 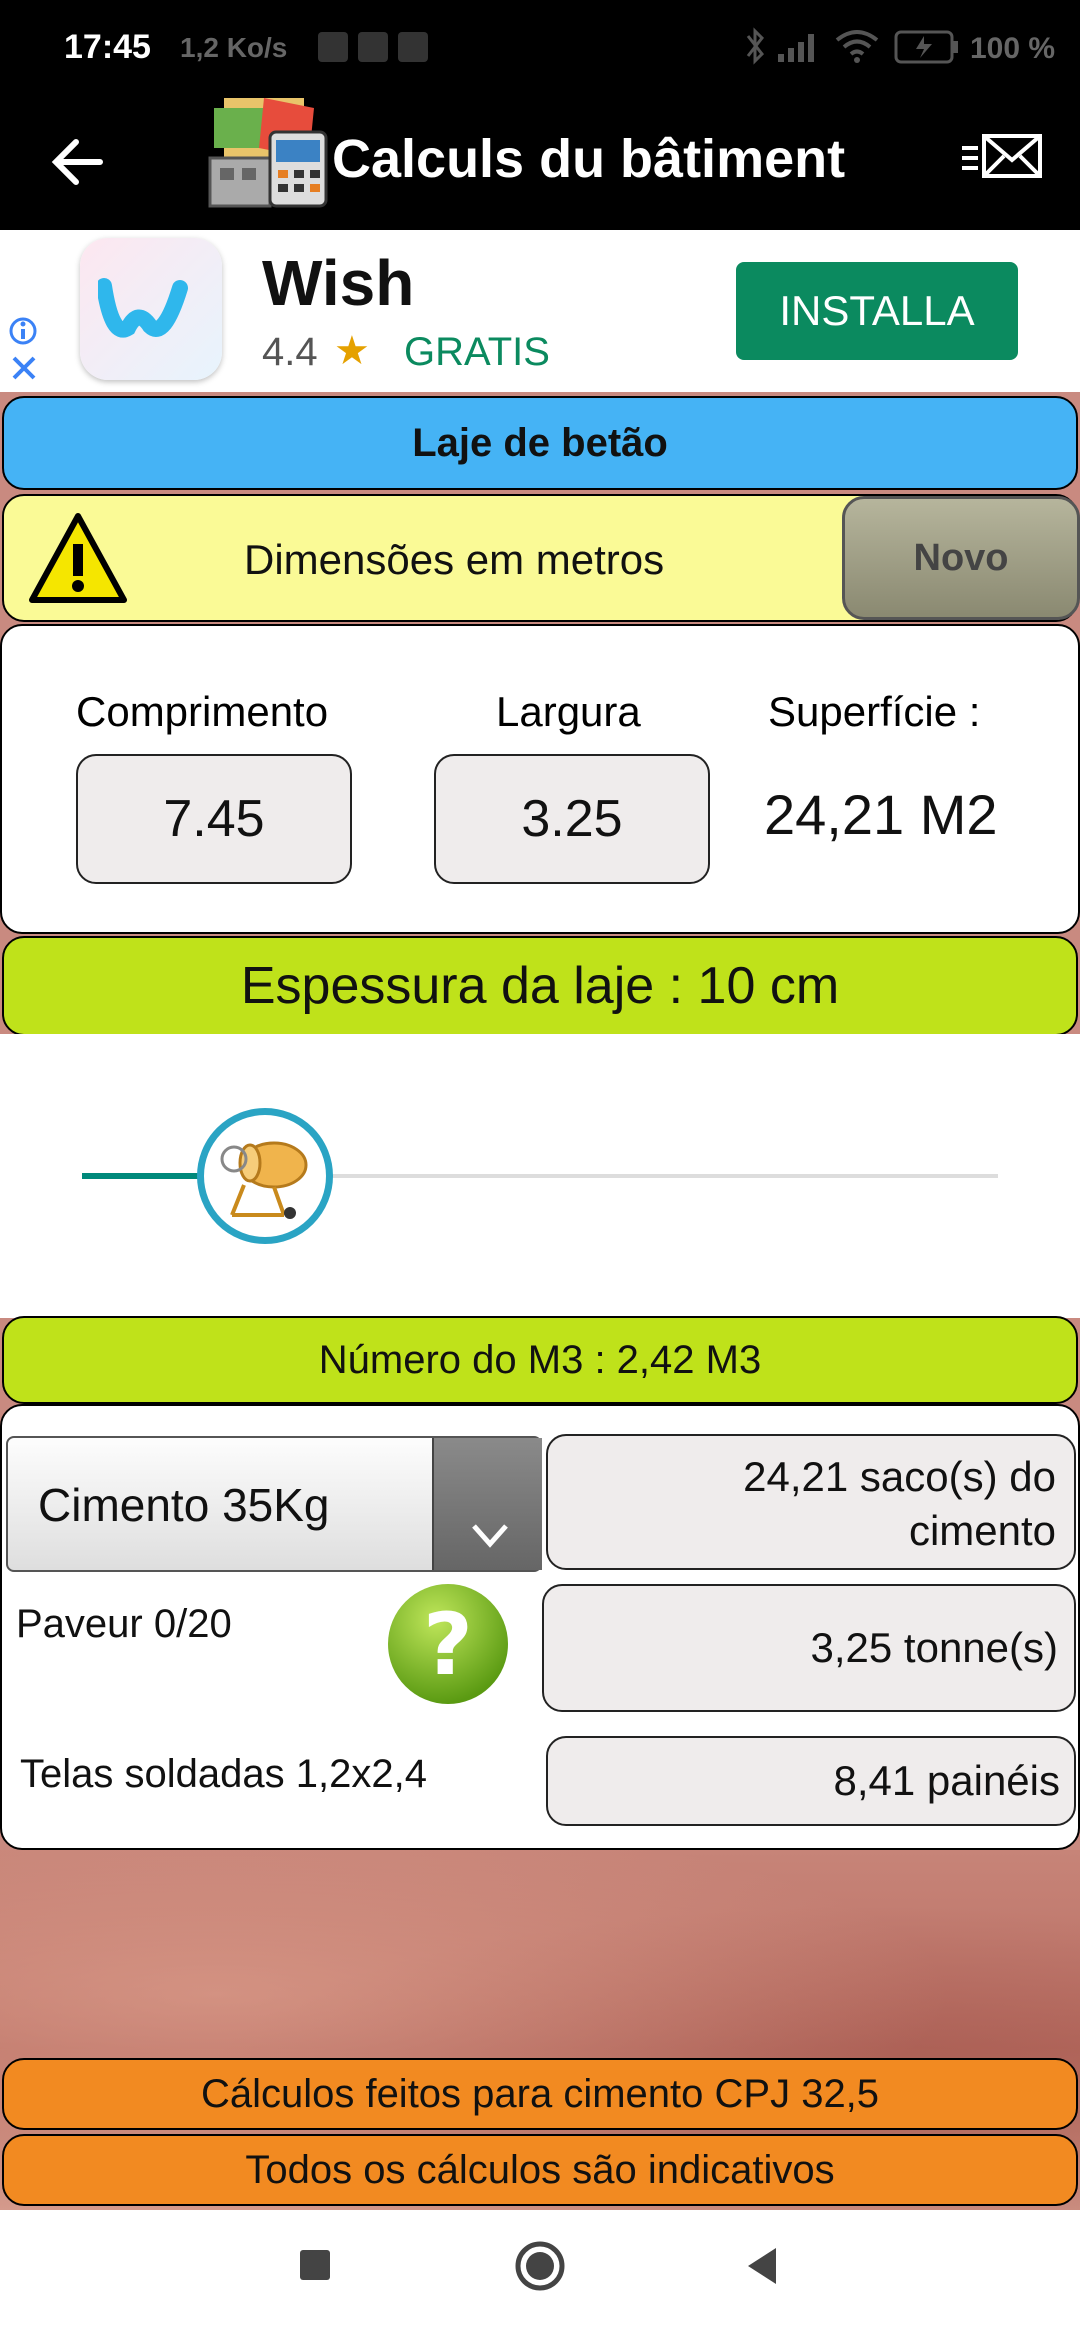 What do you see at coordinates (23, 331) in the screenshot?
I see `info-icon` at bounding box center [23, 331].